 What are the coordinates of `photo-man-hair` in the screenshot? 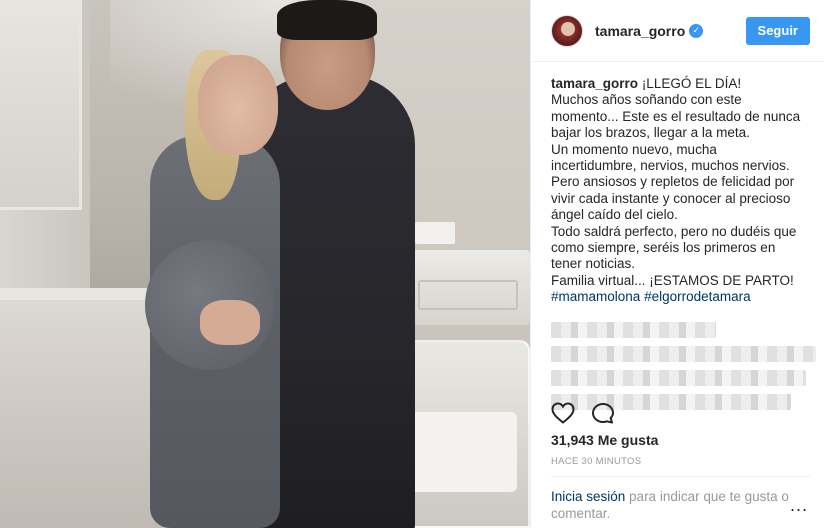 It's located at (327, 20).